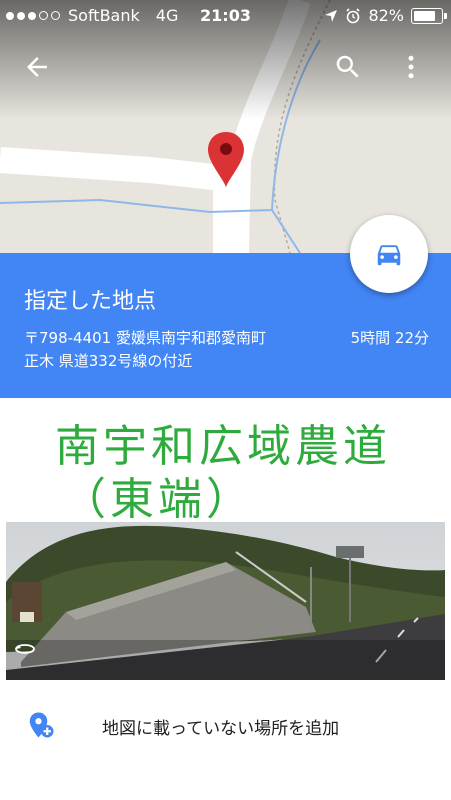  What do you see at coordinates (108, 361) in the screenshot?
I see `place-address-line2: 正木 県道332号線の付近` at bounding box center [108, 361].